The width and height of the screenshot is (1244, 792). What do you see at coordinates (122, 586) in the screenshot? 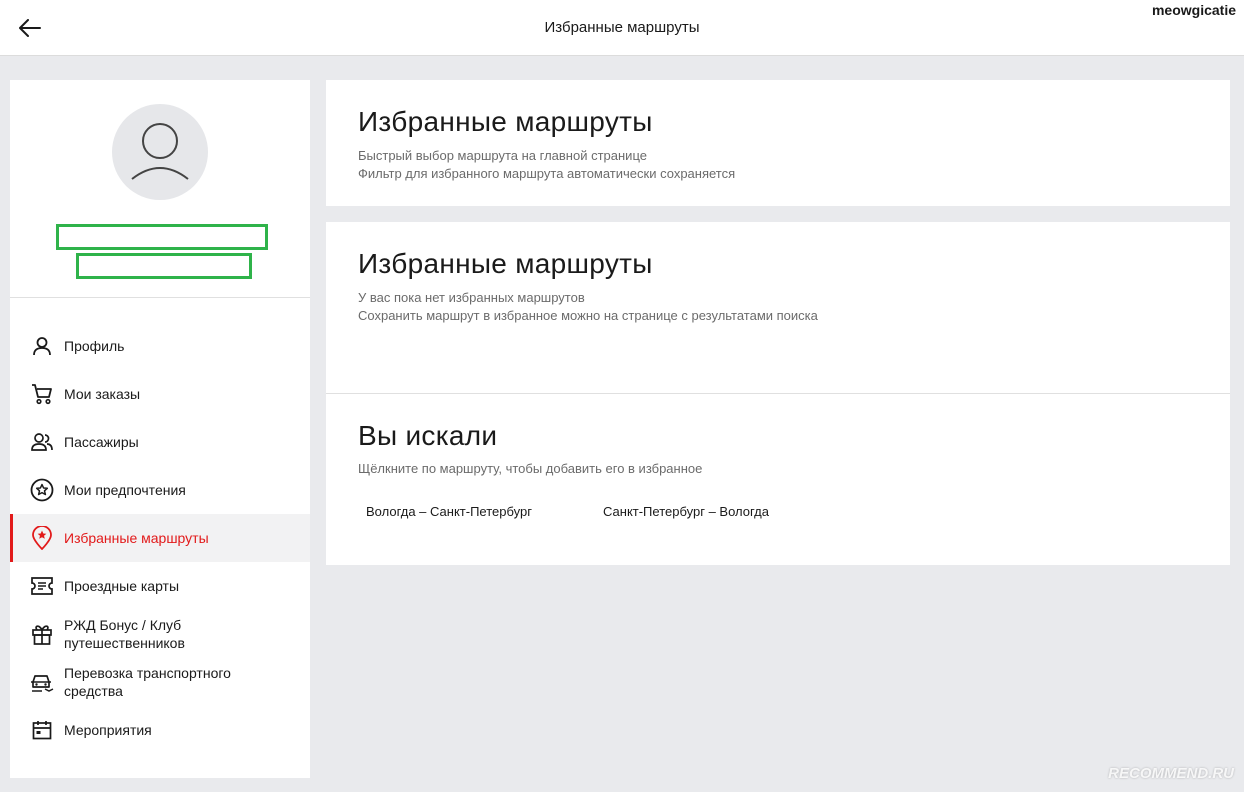
I see `sidebar-item-label: Проездные карты` at bounding box center [122, 586].